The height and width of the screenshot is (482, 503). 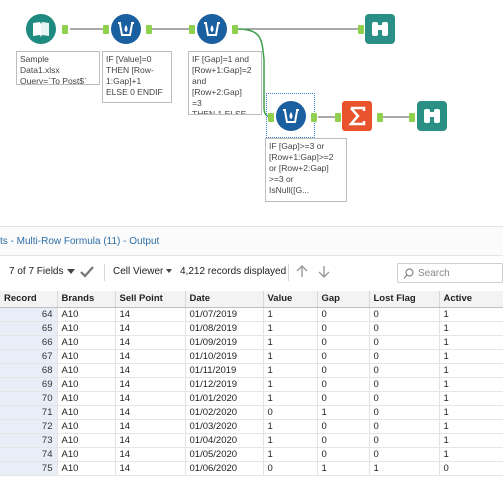 What do you see at coordinates (251, 356) in the screenshot?
I see `table-row: 67 A10 14 01/10/2019 1 0 0 1` at bounding box center [251, 356].